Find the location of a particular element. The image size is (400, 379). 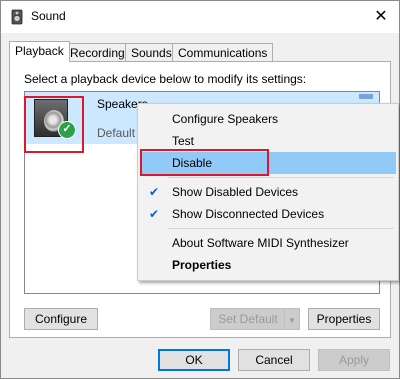

disable-annotation is located at coordinates (204, 162).